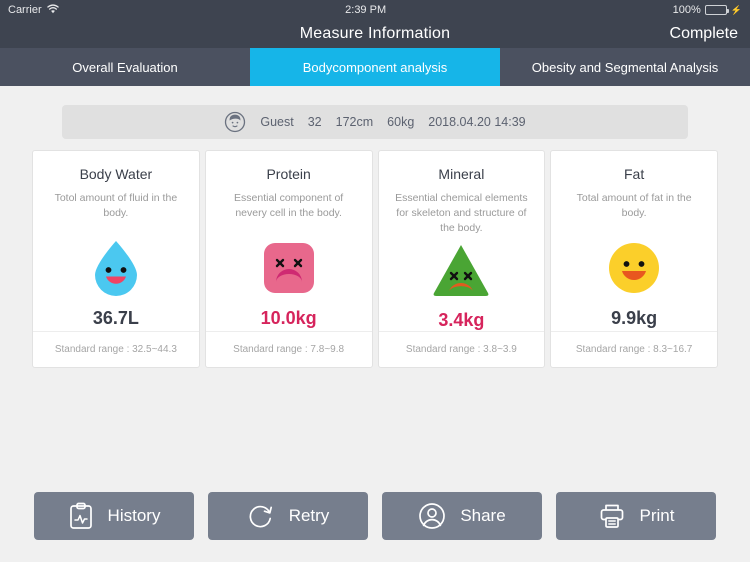 The width and height of the screenshot is (750, 562). What do you see at coordinates (461, 174) in the screenshot?
I see `card-title: Mineral` at bounding box center [461, 174].